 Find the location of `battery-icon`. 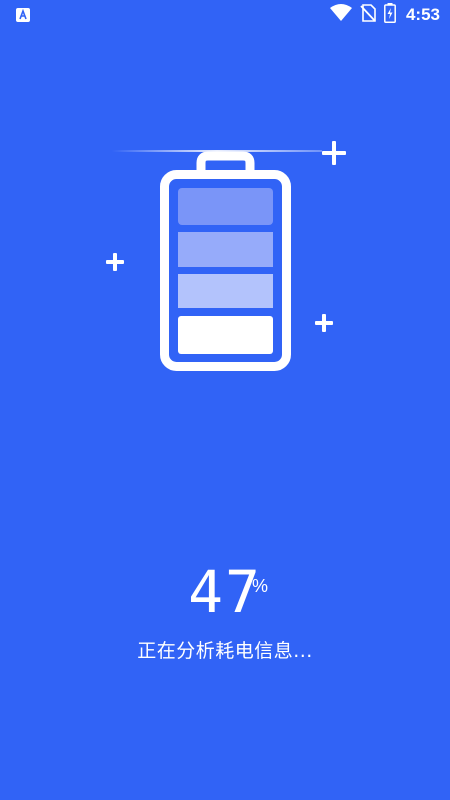

battery-icon is located at coordinates (225, 261).